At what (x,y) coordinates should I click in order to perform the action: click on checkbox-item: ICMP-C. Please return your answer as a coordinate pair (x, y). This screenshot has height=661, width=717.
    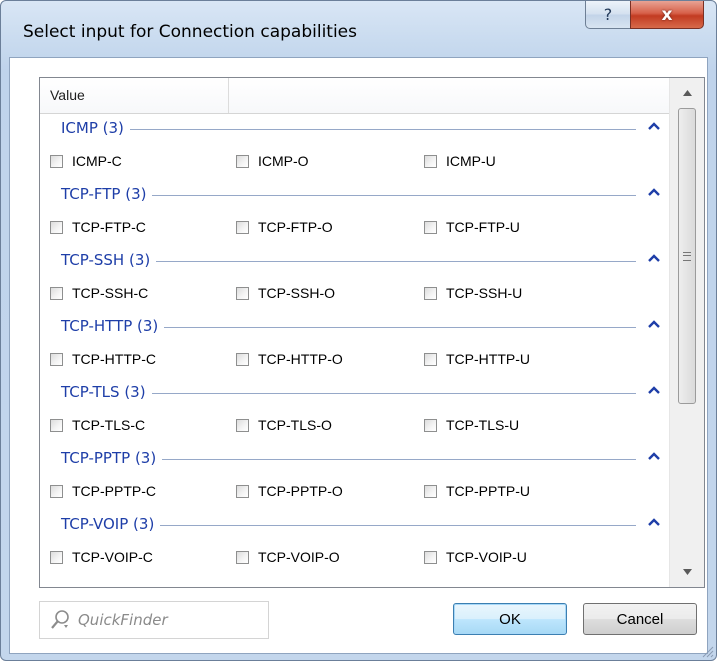
    Looking at the image, I should click on (86, 161).